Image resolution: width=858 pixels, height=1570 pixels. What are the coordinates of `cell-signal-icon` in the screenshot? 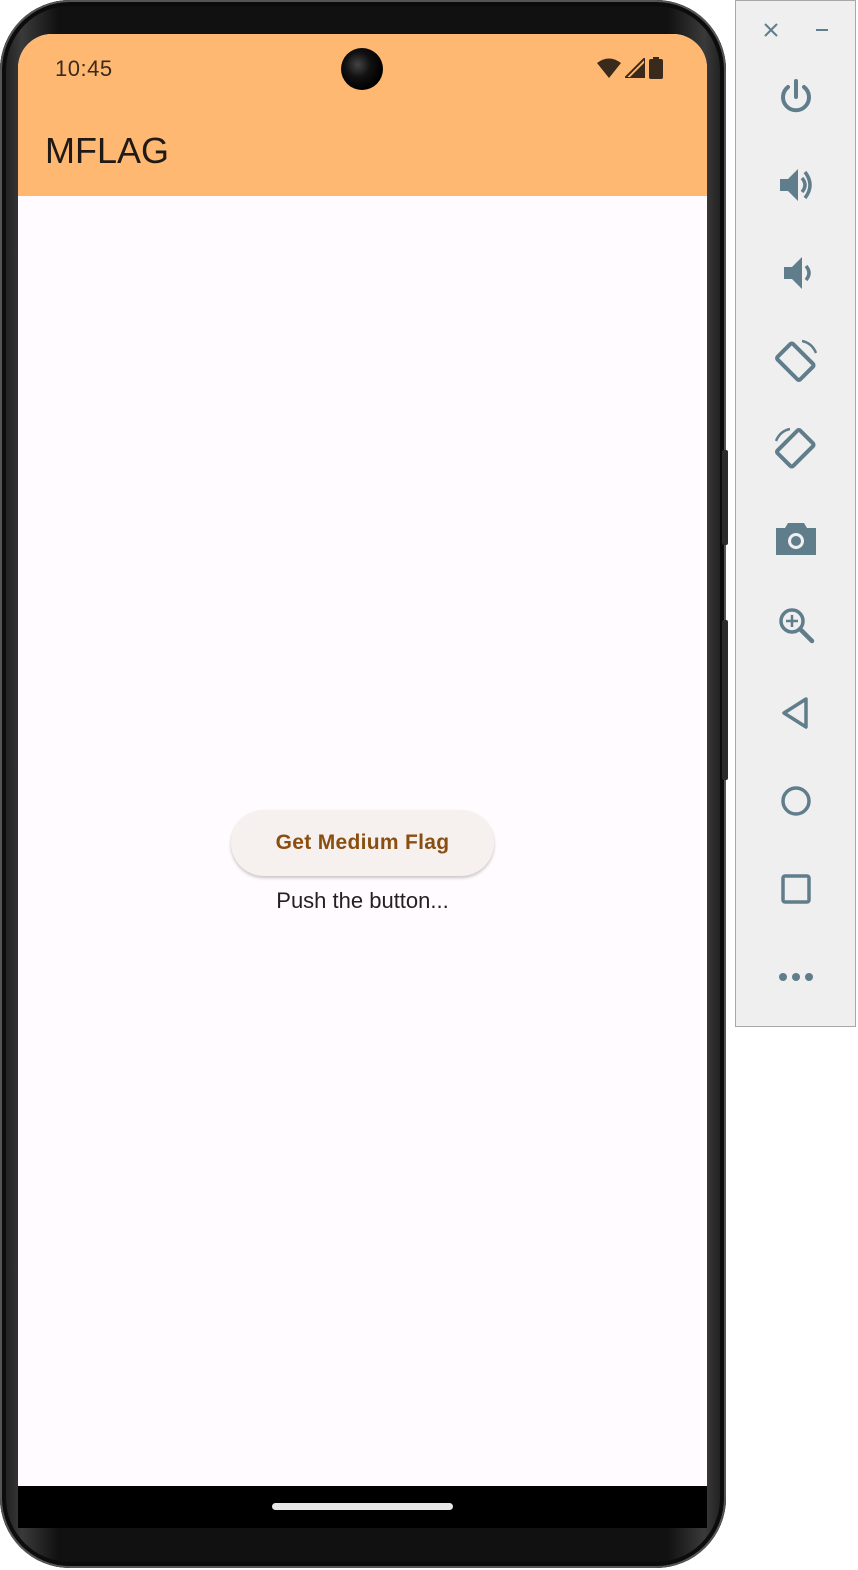 It's located at (635, 68).